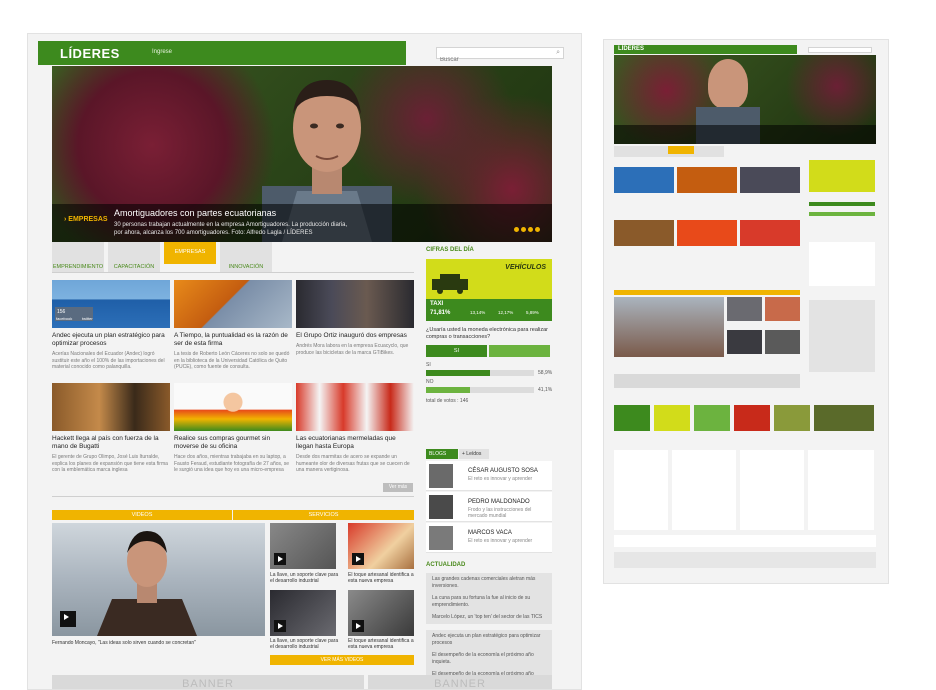  I want to click on mini-cifras, so click(842, 176).